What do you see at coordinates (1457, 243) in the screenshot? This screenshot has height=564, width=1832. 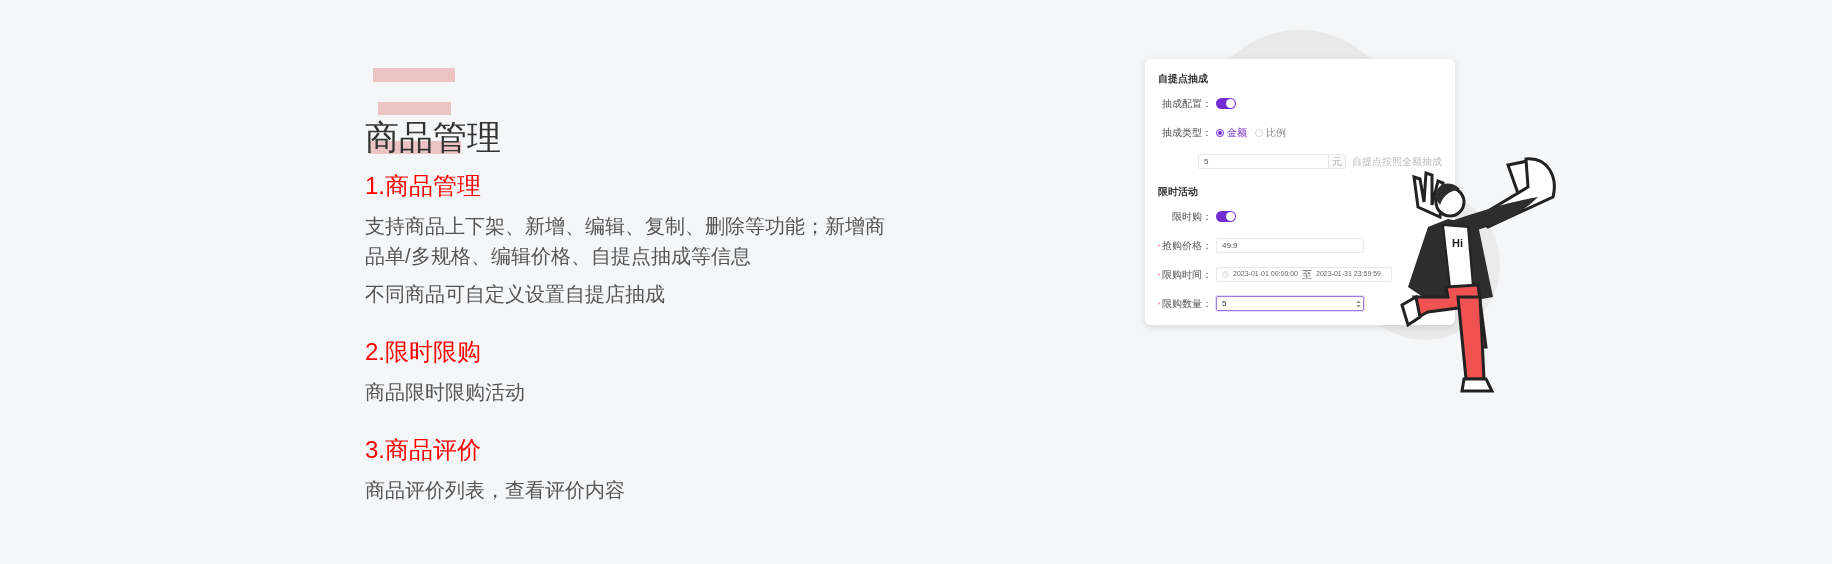 I see `shirt-text: Hi` at bounding box center [1457, 243].